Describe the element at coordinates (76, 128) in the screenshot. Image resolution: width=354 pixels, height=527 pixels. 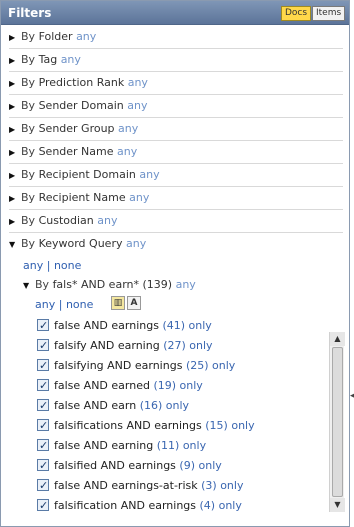
I see `facet-label: Sender Group` at that location.